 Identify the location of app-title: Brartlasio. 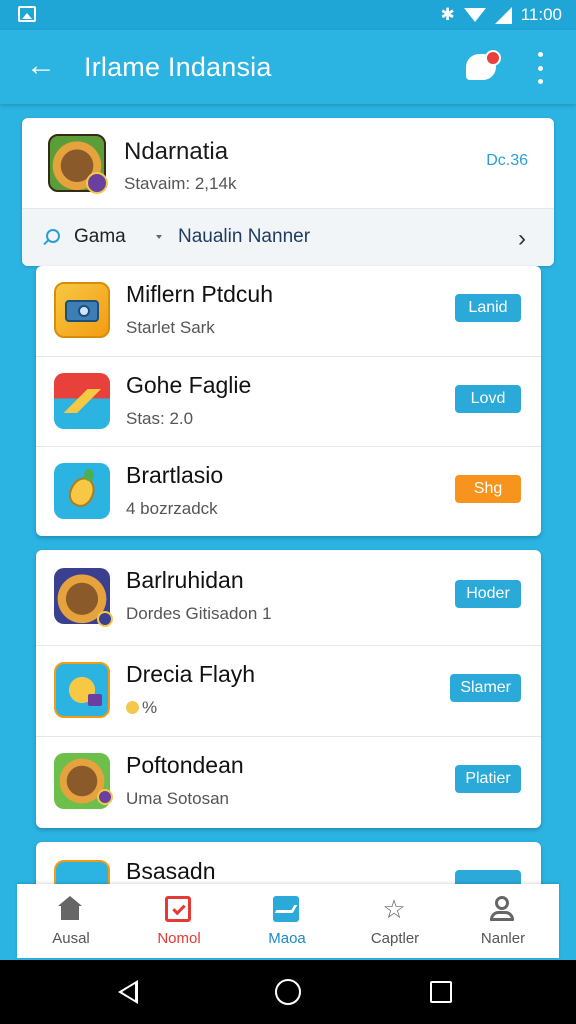
(175, 475).